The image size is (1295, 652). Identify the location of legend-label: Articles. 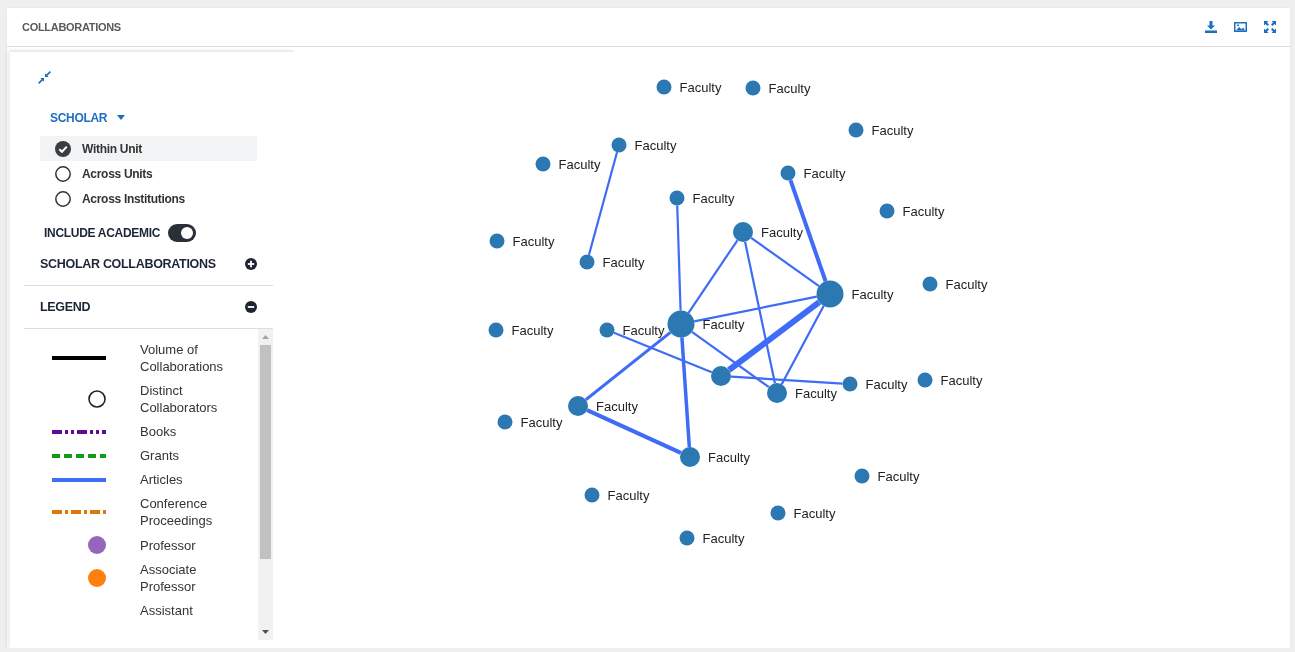
(162, 479).